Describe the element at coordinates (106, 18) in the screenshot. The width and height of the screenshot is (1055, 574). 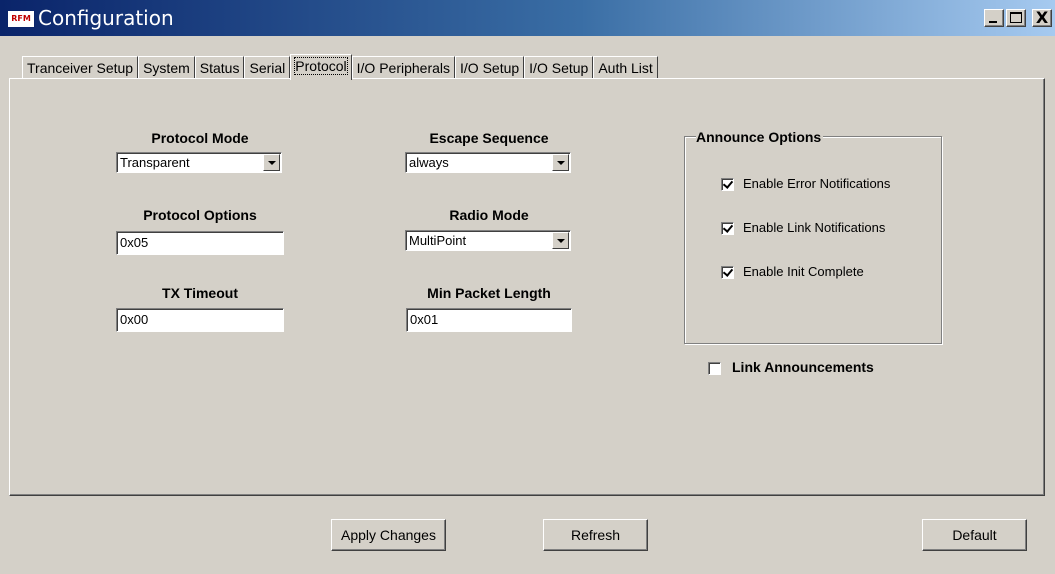
I see `window-title: Configuration` at that location.